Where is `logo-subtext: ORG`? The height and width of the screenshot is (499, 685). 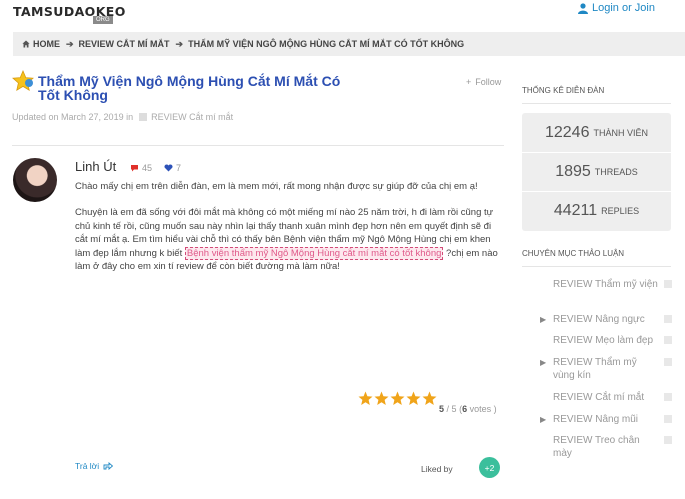
logo-subtext: ORG is located at coordinates (103, 20).